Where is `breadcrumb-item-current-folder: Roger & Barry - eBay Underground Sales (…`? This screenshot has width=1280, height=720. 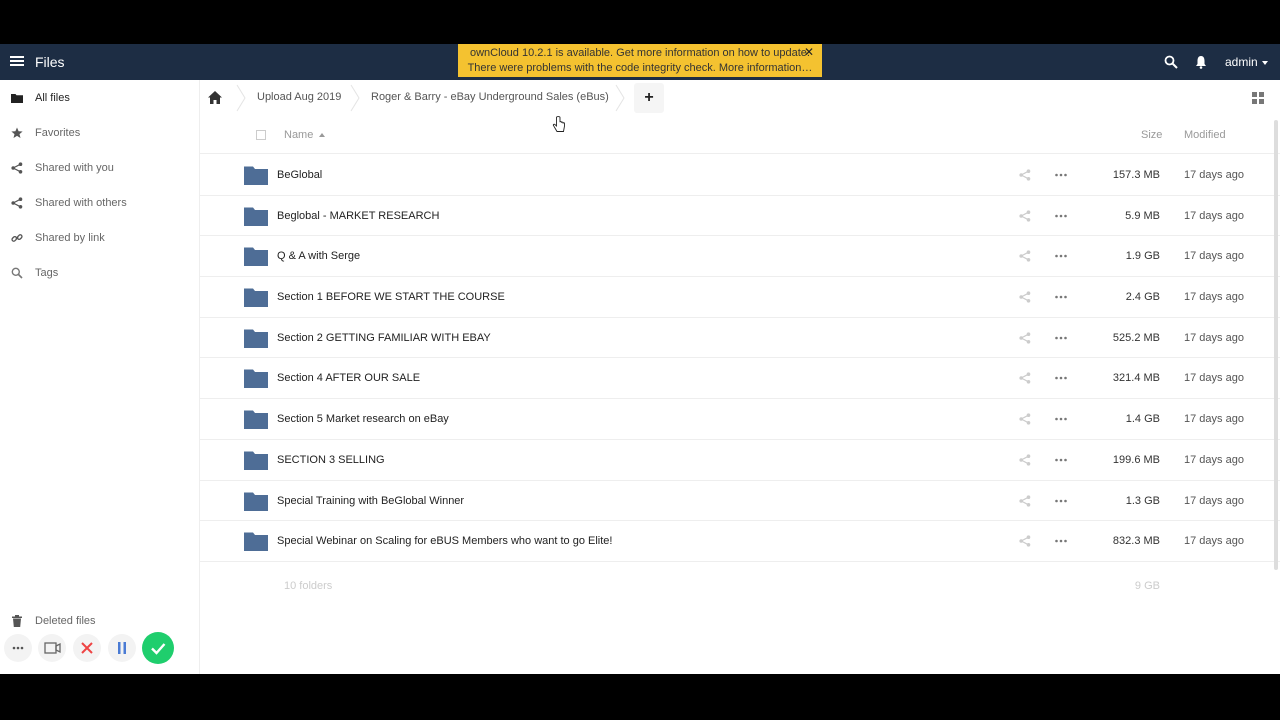 breadcrumb-item-current-folder: Roger & Barry - eBay Underground Sales (… is located at coordinates (490, 97).